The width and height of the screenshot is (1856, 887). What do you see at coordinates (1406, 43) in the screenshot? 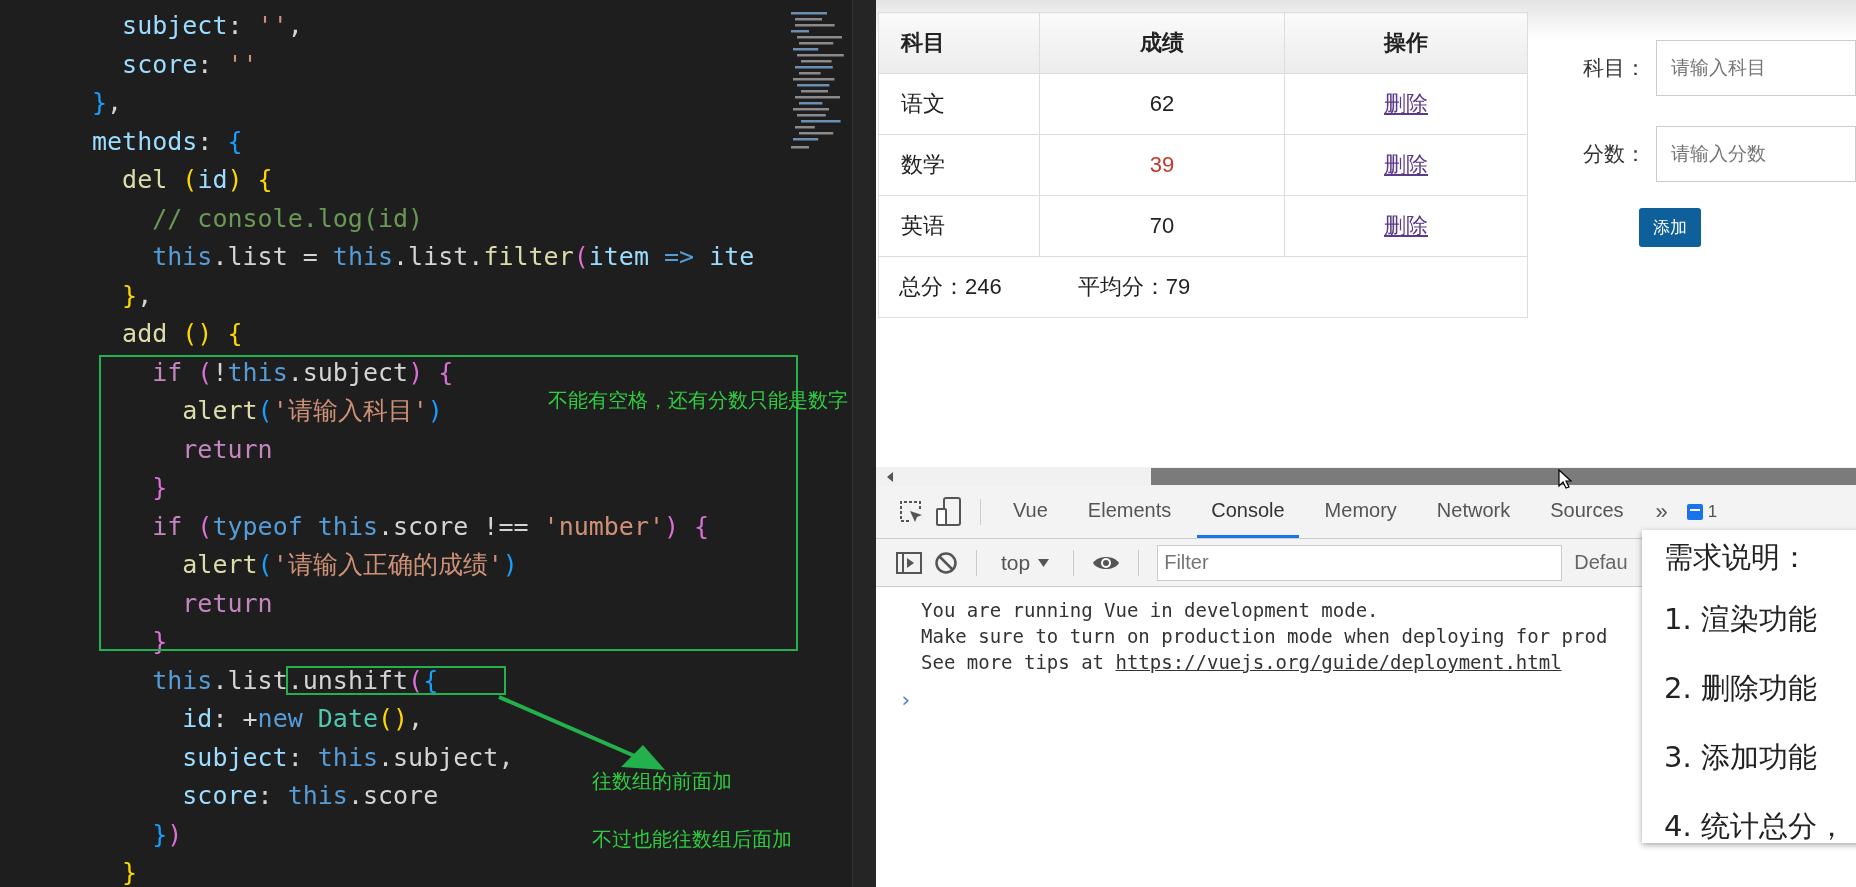
I see `column-header: 操作` at bounding box center [1406, 43].